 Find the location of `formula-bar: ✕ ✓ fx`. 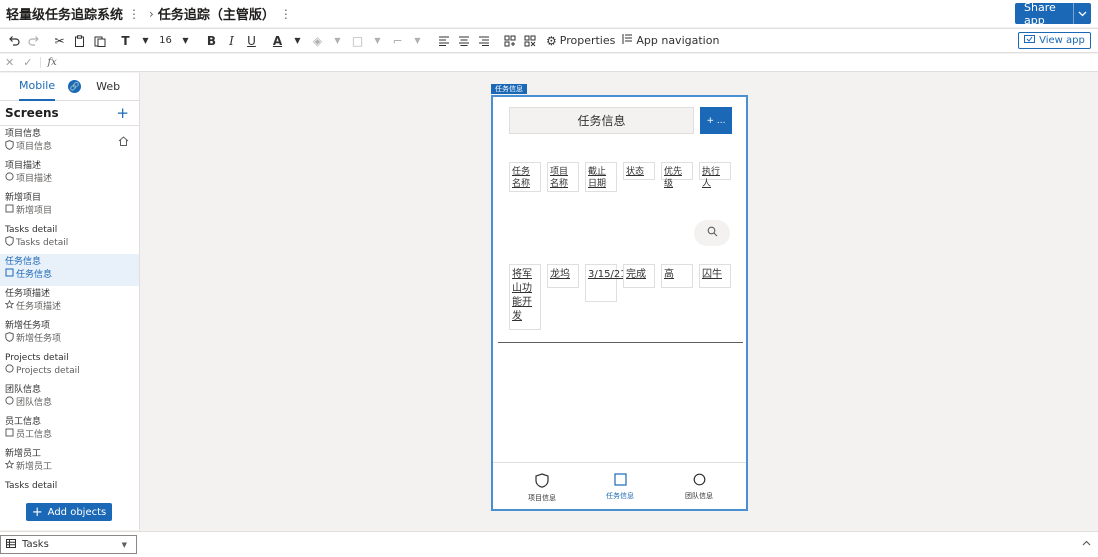

formula-bar: ✕ ✓ fx is located at coordinates (549, 63).